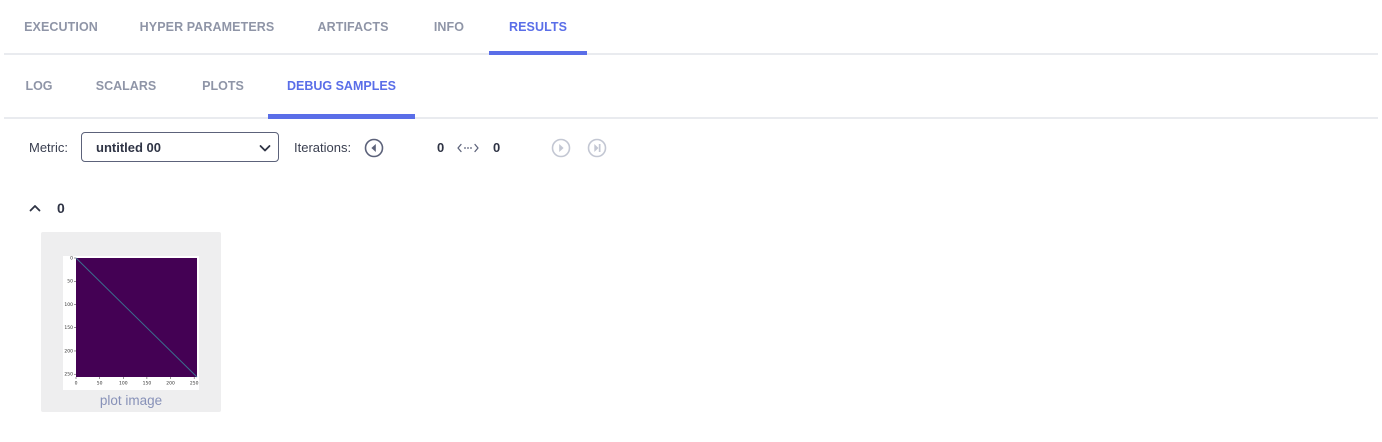 Image resolution: width=1382 pixels, height=442 pixels. What do you see at coordinates (538, 27) in the screenshot?
I see `tab-results: RESULTS` at bounding box center [538, 27].